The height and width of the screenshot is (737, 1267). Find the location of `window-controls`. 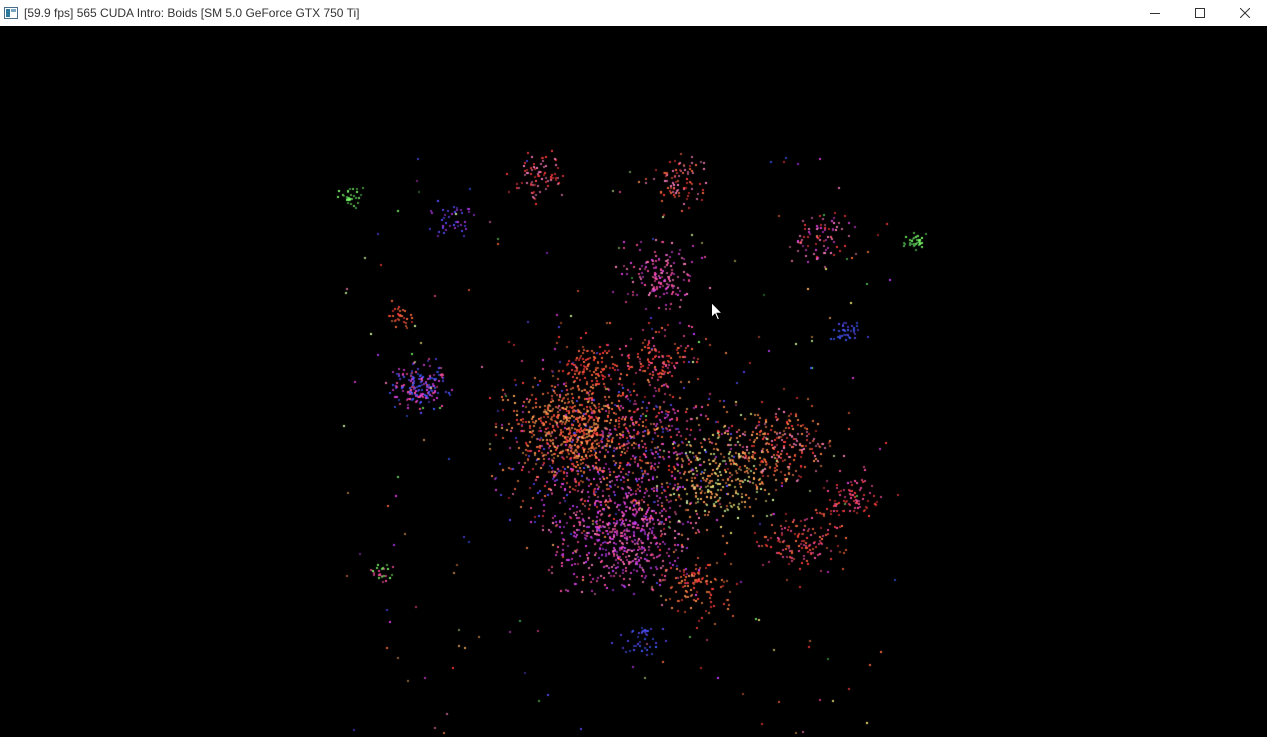

window-controls is located at coordinates (1199, 13).